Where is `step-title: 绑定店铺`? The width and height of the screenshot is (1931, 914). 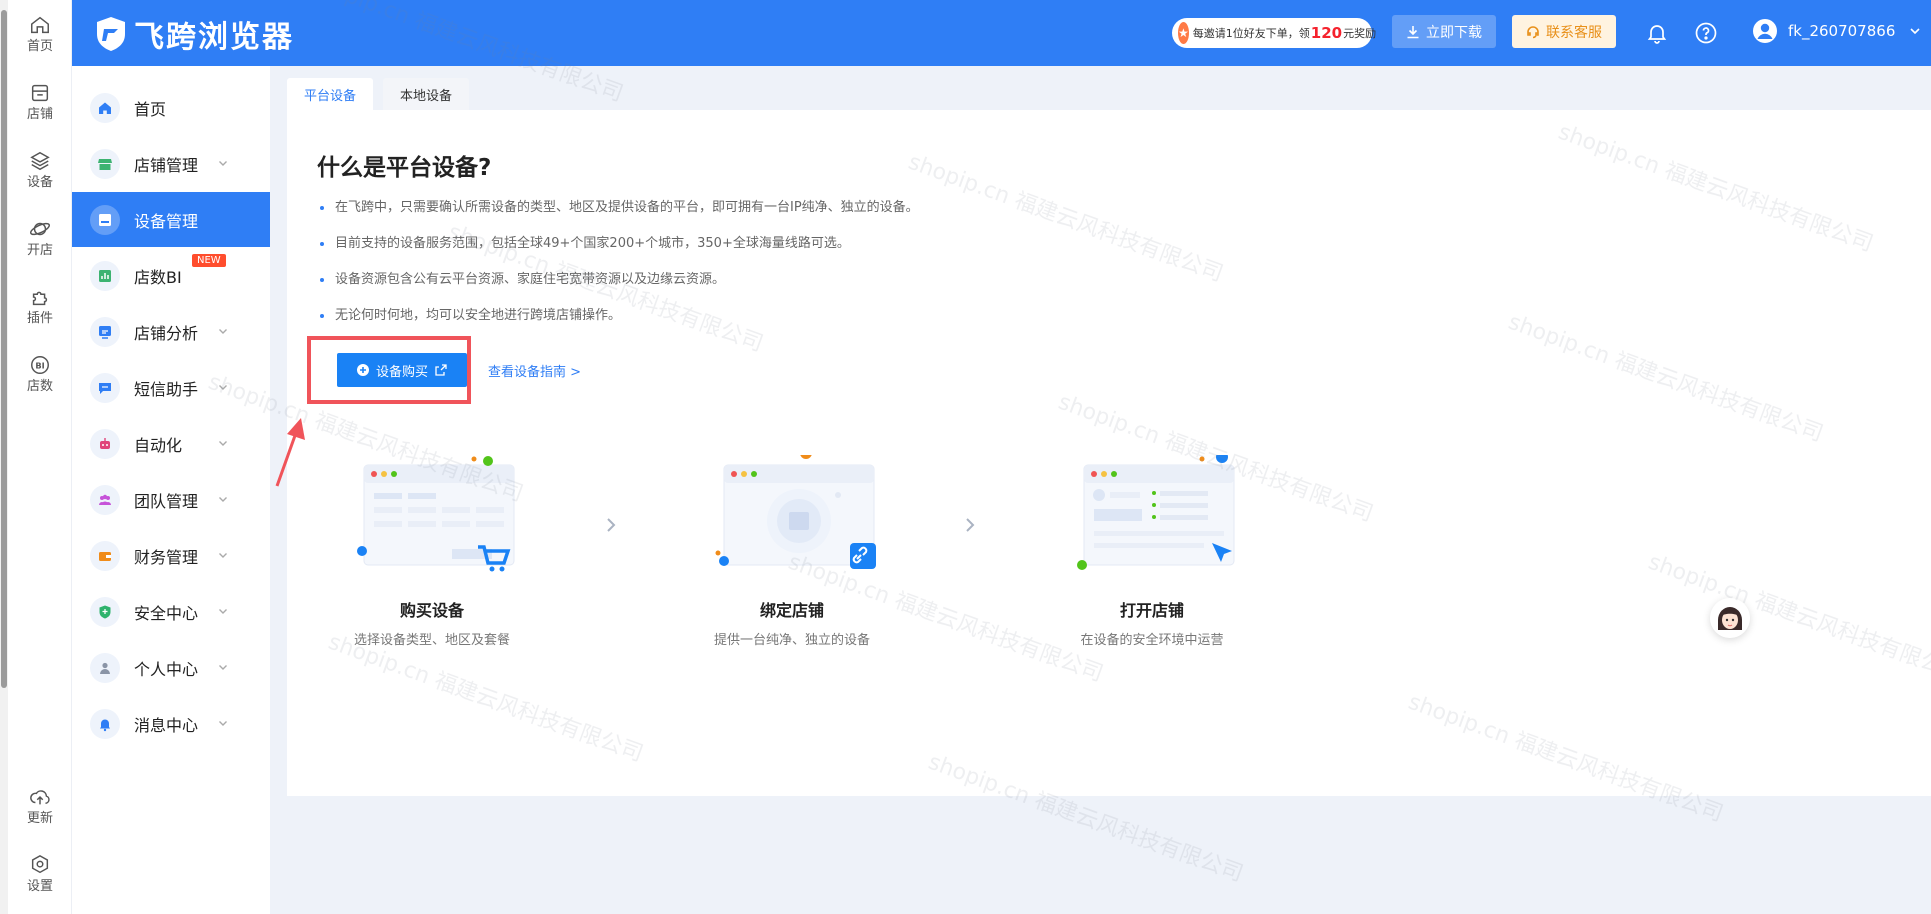
step-title: 绑定店铺 is located at coordinates (791, 610).